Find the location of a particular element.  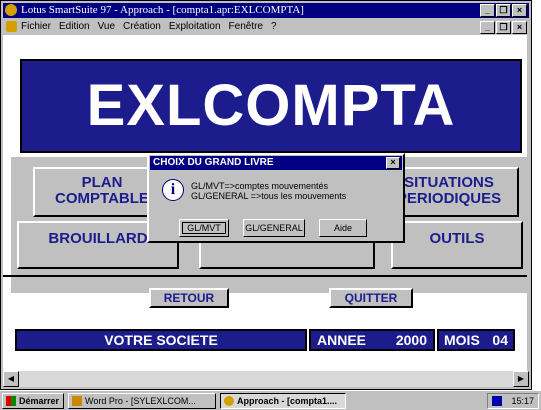

dialog-title: CHOIX DU GRAND LIVRE is located at coordinates (213, 162).